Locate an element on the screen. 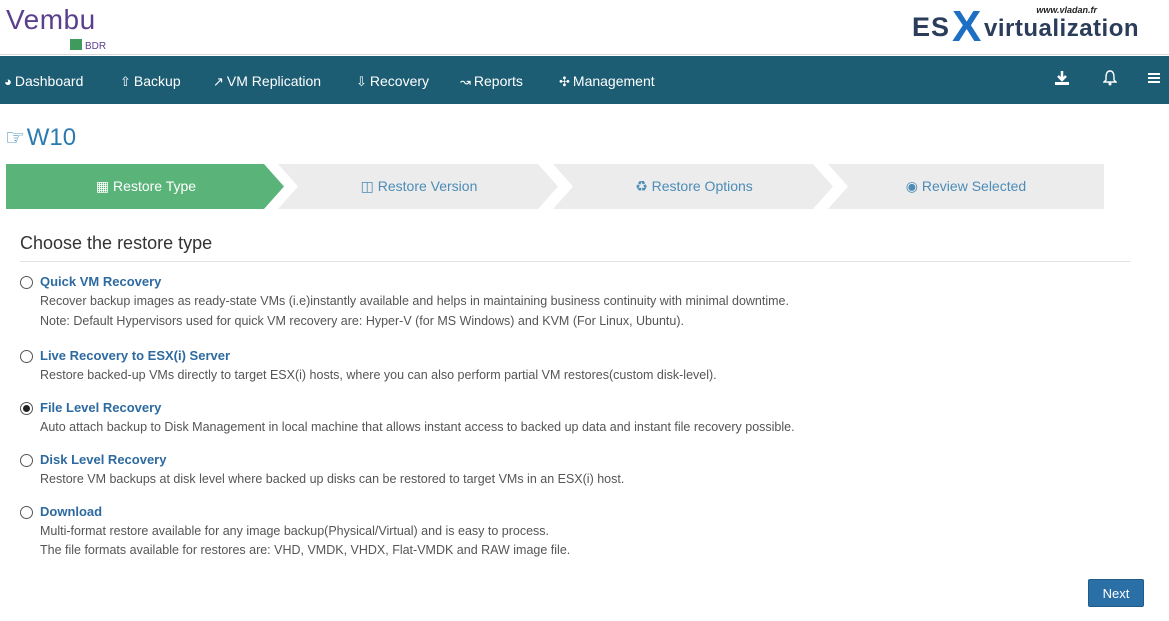 Image resolution: width=1169 pixels, height=621 pixels. notifications-button is located at coordinates (1110, 80).